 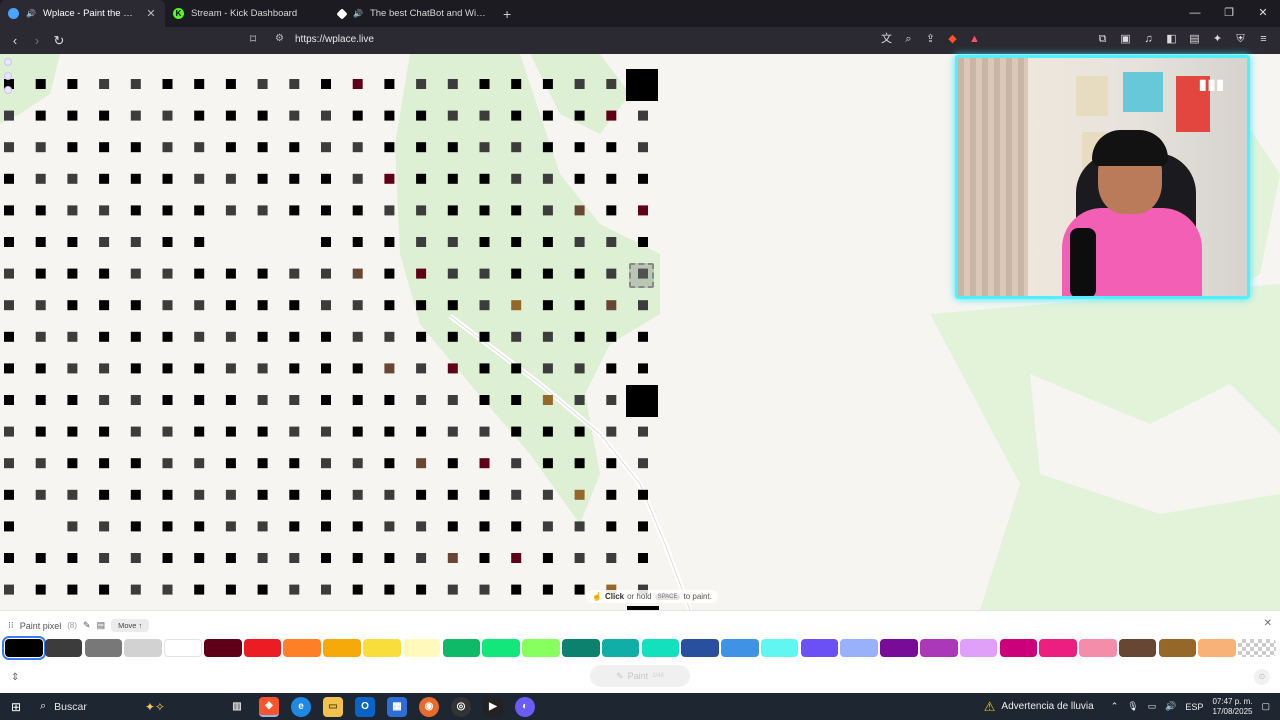 I want to click on reload-icon: ↻, so click(x=59, y=41).